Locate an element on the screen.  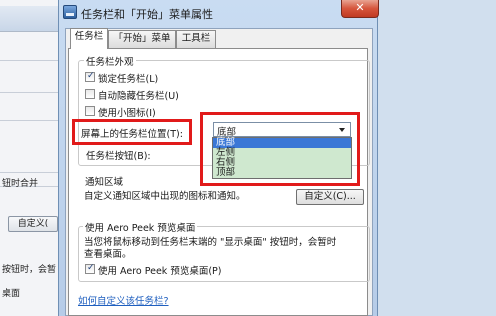
close-button: ✕ is located at coordinates (360, 9).